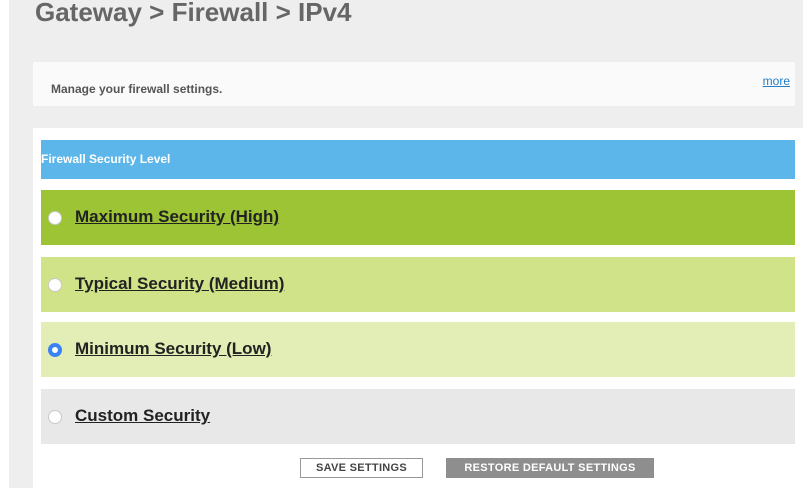  I want to click on radio-custom-security, so click(55, 417).